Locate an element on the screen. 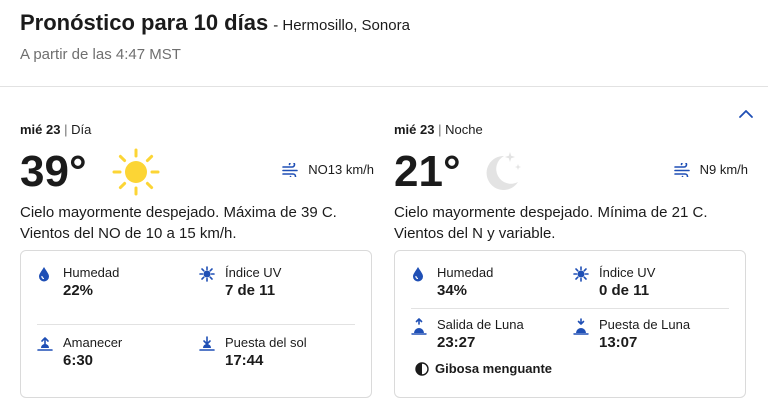 The width and height of the screenshot is (768, 414). uv-index-cell: Índice UV 7 de 11 is located at coordinates (240, 282).